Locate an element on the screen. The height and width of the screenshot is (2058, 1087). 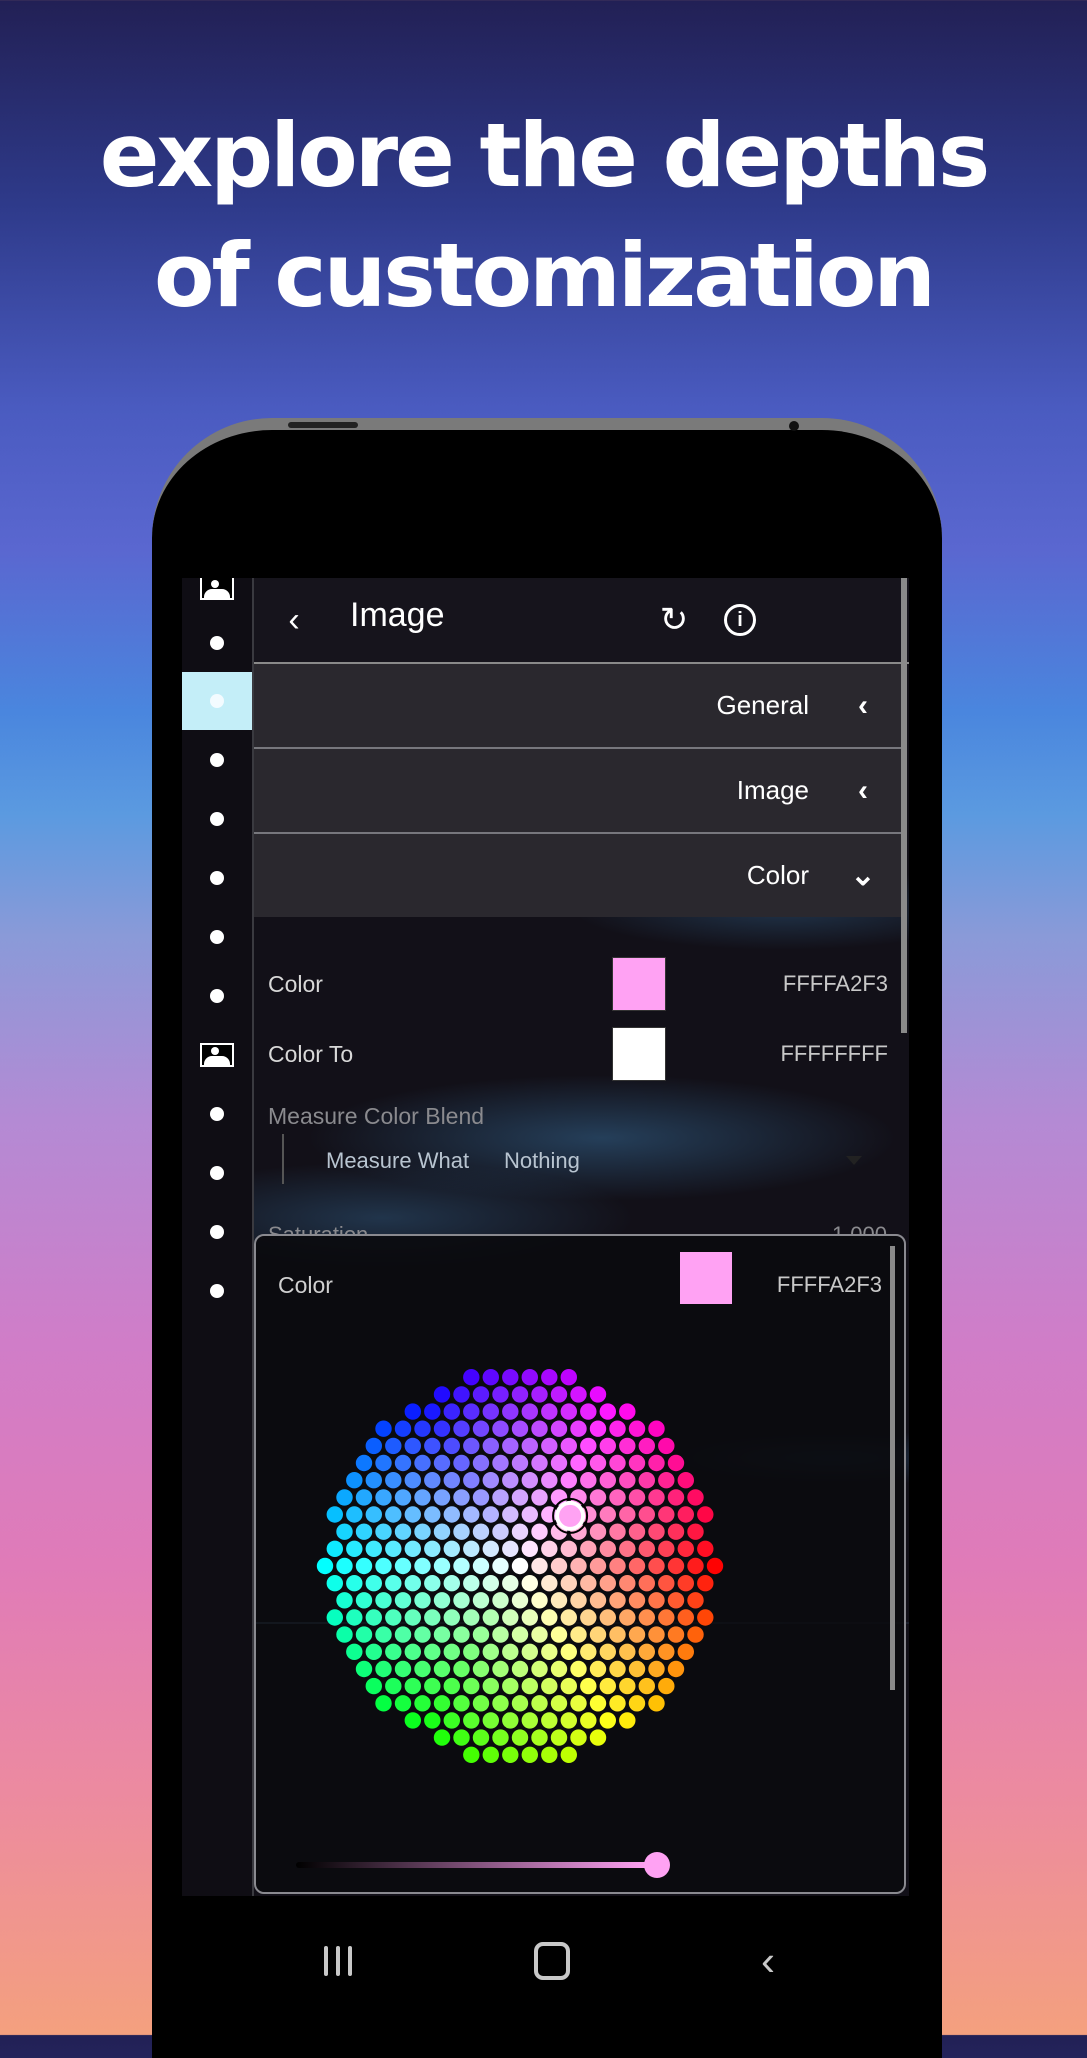
color-swatch is located at coordinates (639, 984).